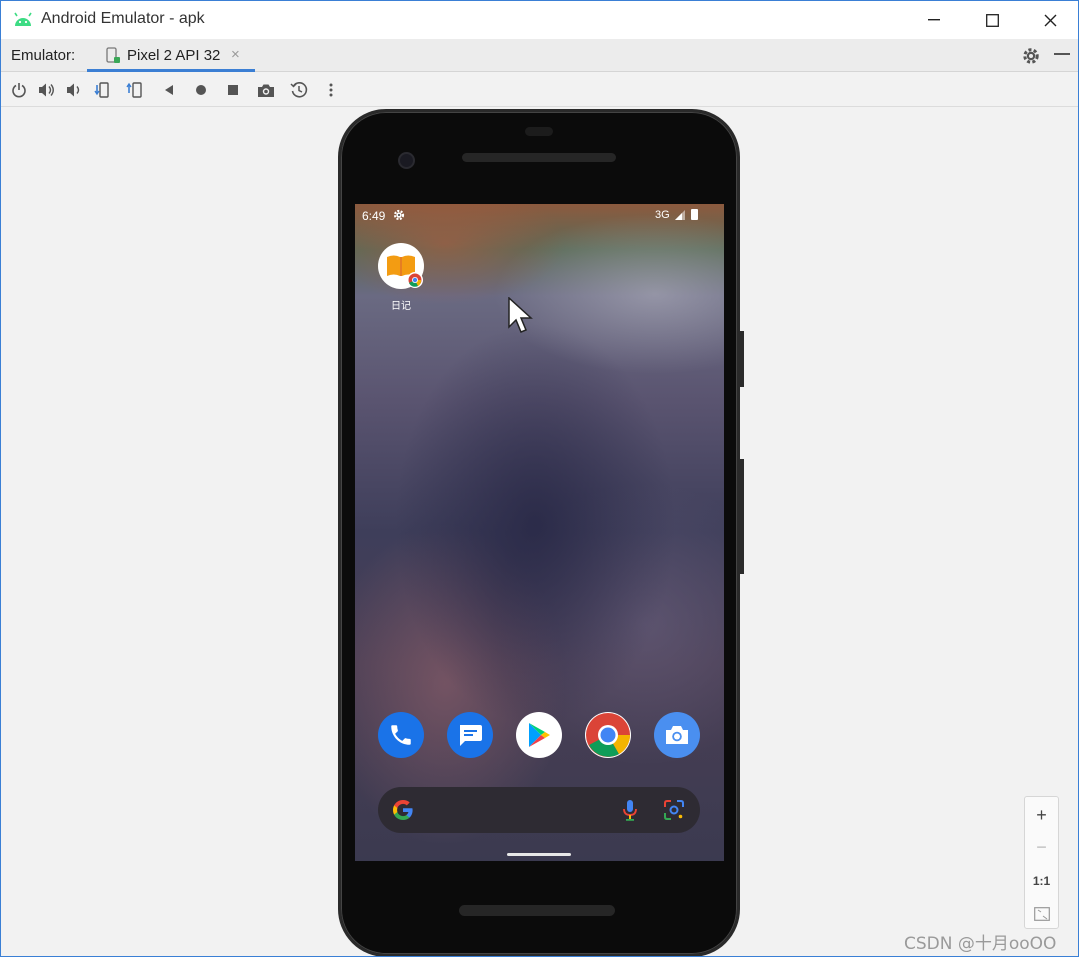 This screenshot has width=1079, height=957. Describe the element at coordinates (539, 810) in the screenshot. I see `google-search-bar` at that location.